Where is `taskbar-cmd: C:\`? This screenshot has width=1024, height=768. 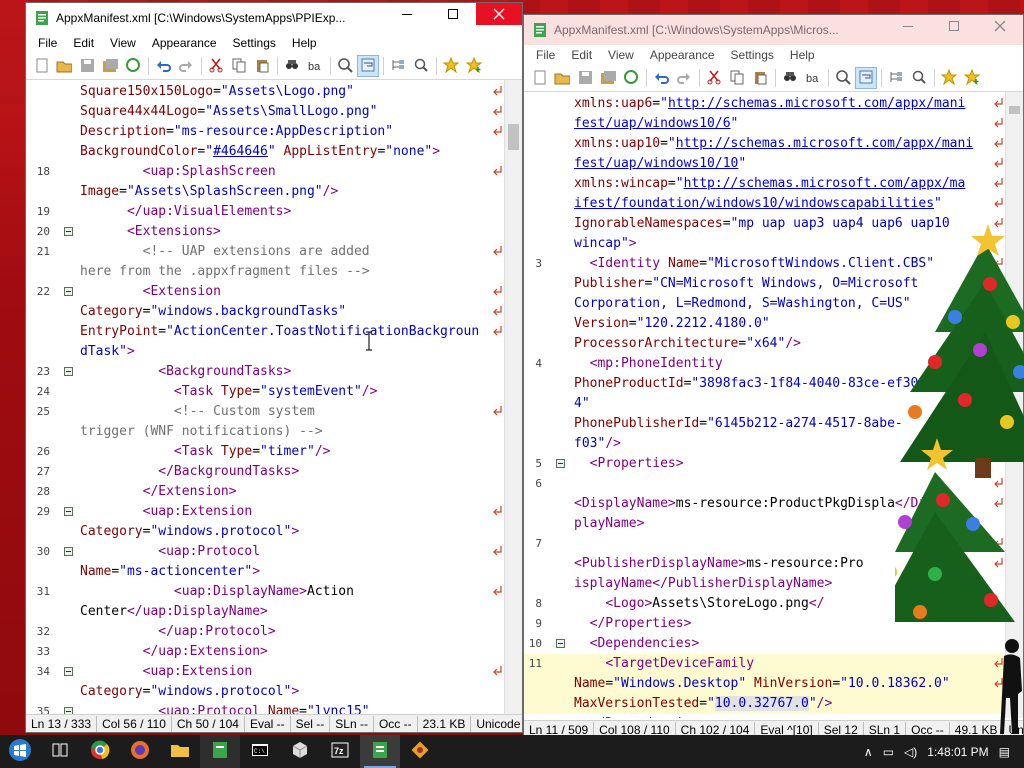 taskbar-cmd: C:\ is located at coordinates (260, 751).